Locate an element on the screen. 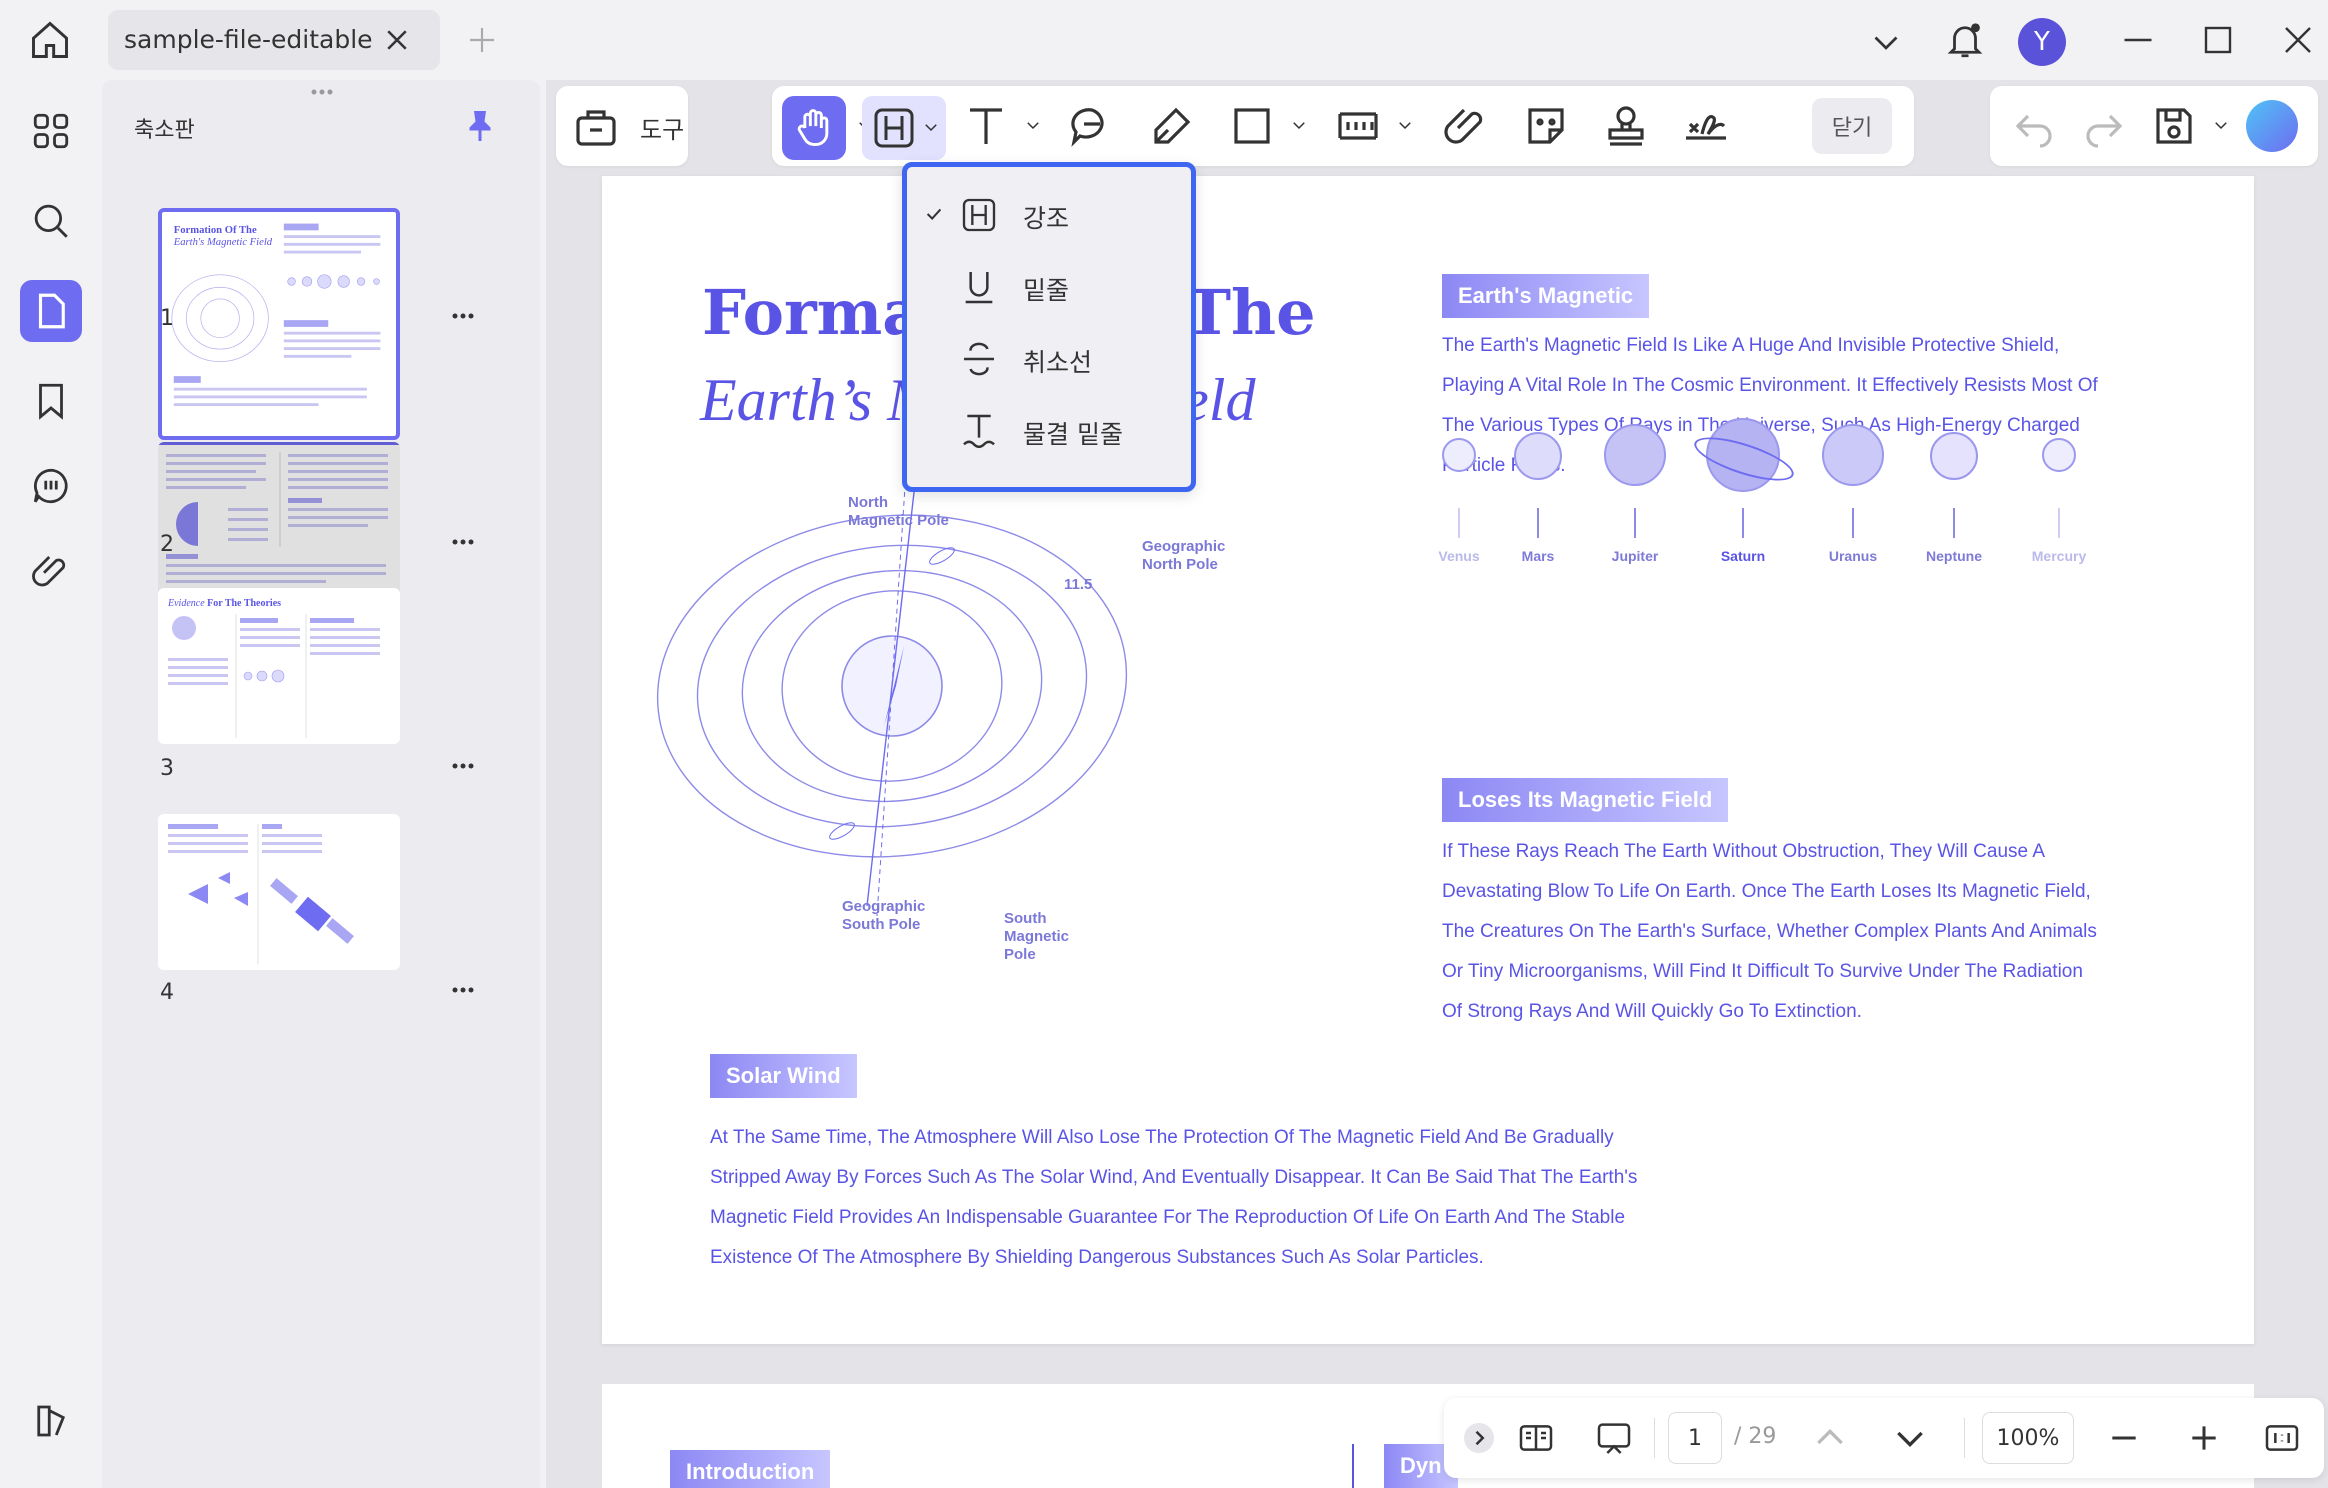 The width and height of the screenshot is (2328, 1488). planet-mercury is located at coordinates (2059, 455).